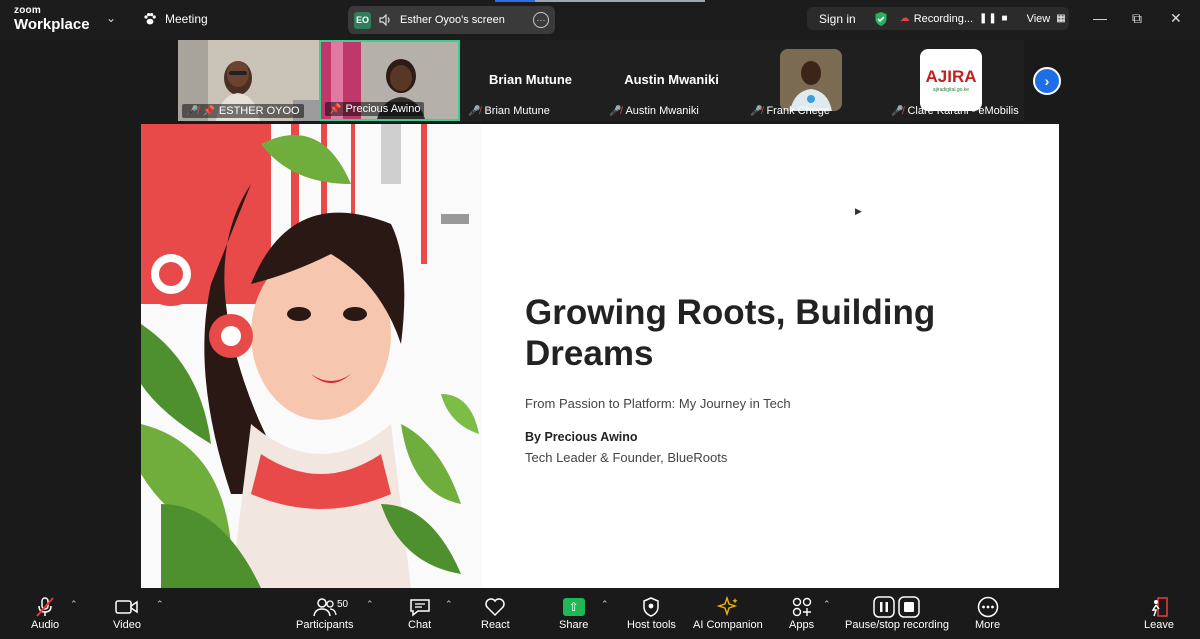 The image size is (1200, 639). I want to click on participant-label: 🎤̸ Clare Karani - eMobilis, so click(955, 111).